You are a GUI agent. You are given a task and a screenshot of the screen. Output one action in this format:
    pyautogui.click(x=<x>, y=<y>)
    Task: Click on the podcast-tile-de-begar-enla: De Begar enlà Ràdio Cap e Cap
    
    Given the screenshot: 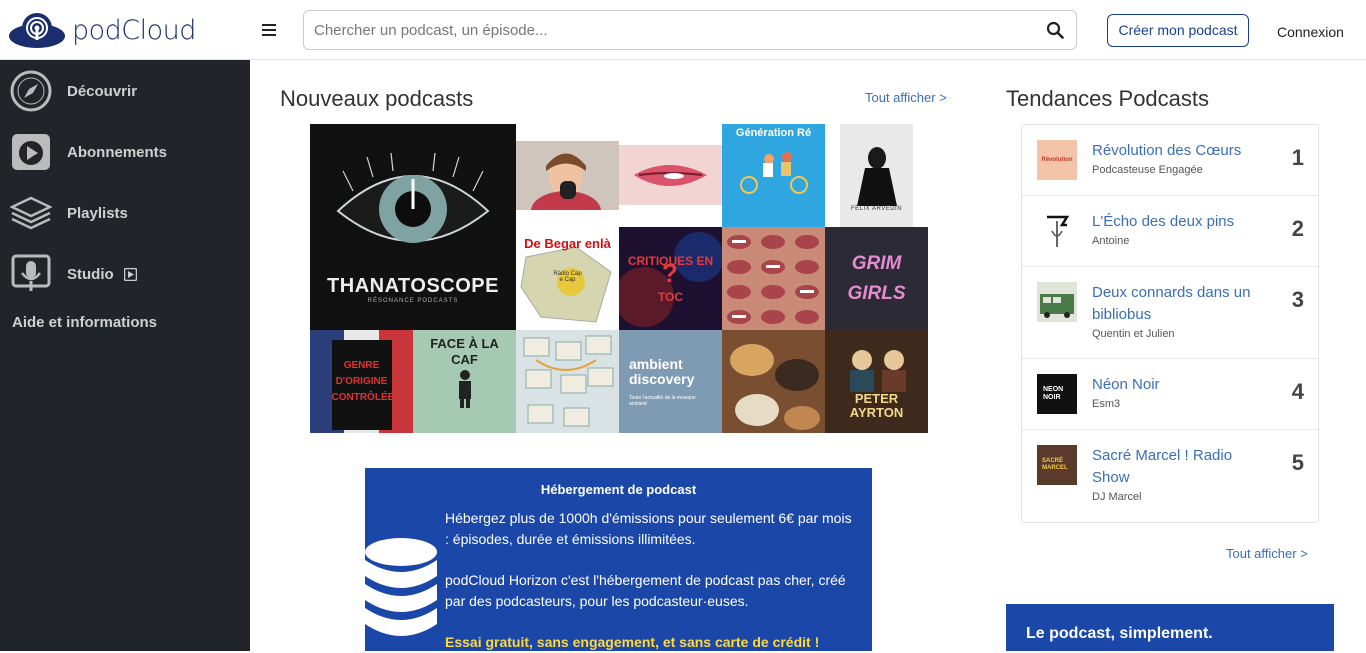 What is the action you would take?
    pyautogui.click(x=567, y=278)
    